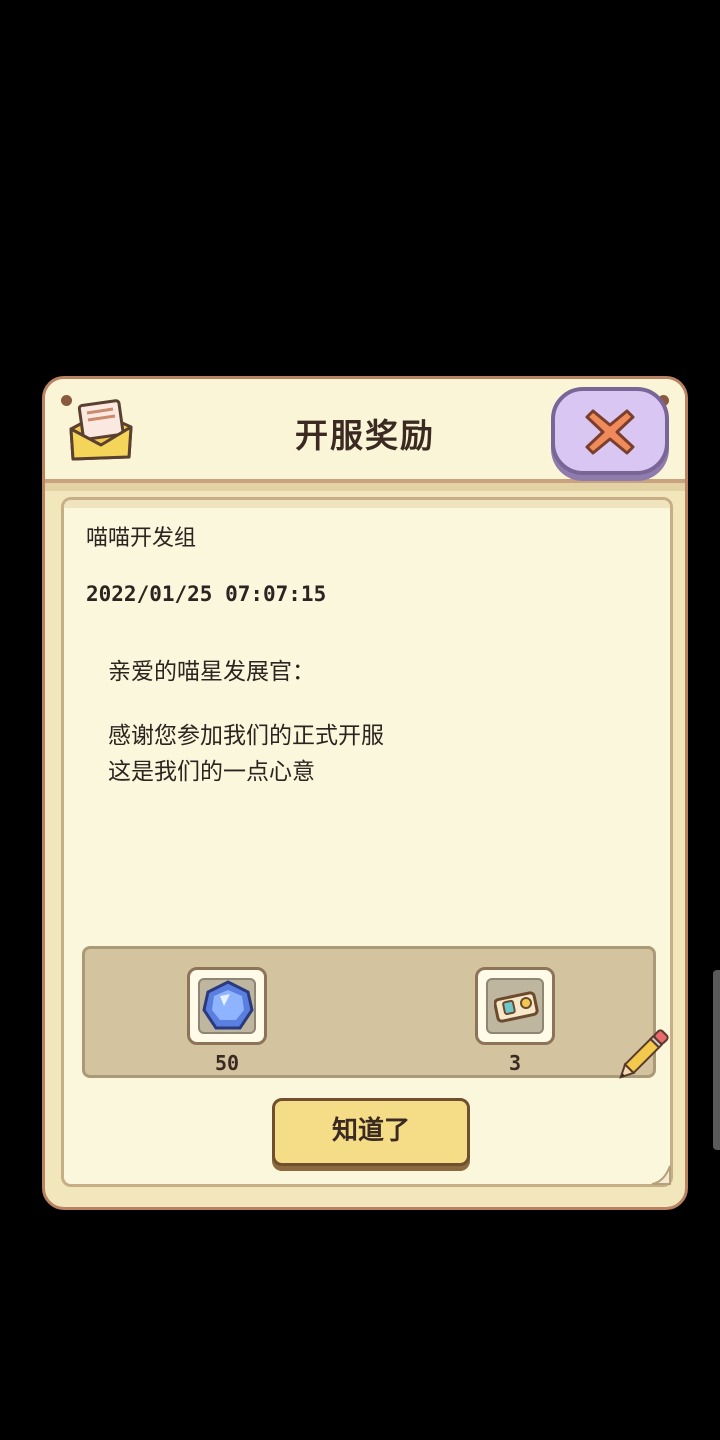  What do you see at coordinates (371, 1132) in the screenshot?
I see `confirm-button: 知道了` at bounding box center [371, 1132].